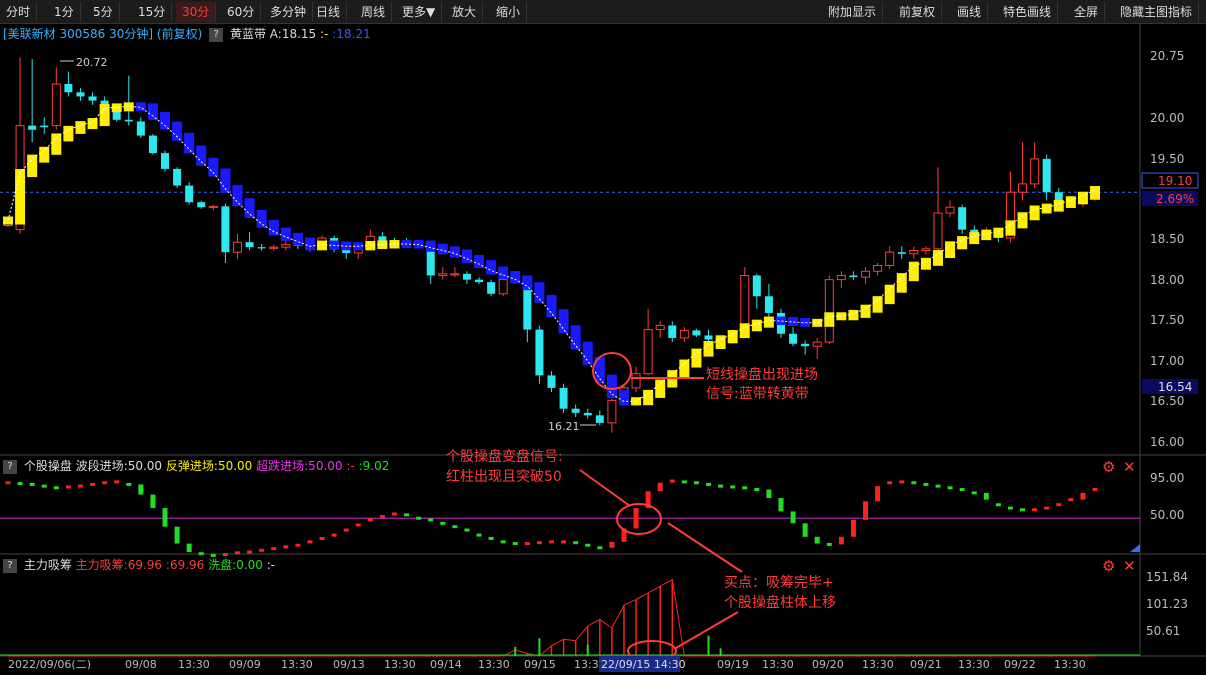 This screenshot has width=1206, height=675. I want to click on sub2-close-icon: ✕, so click(1129, 566).